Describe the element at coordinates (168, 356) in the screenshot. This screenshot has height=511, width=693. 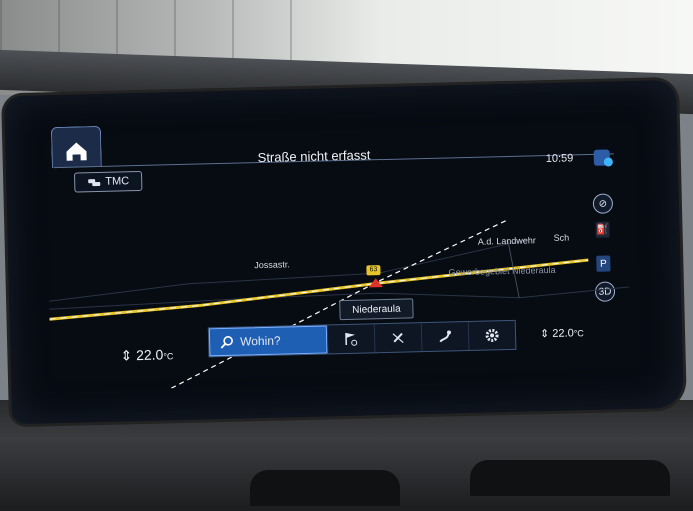
I see `left-temp-unit: °C` at that location.